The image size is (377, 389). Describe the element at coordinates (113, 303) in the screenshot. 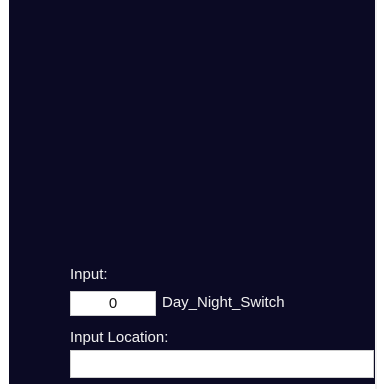

I see `input-value-field: 0` at that location.